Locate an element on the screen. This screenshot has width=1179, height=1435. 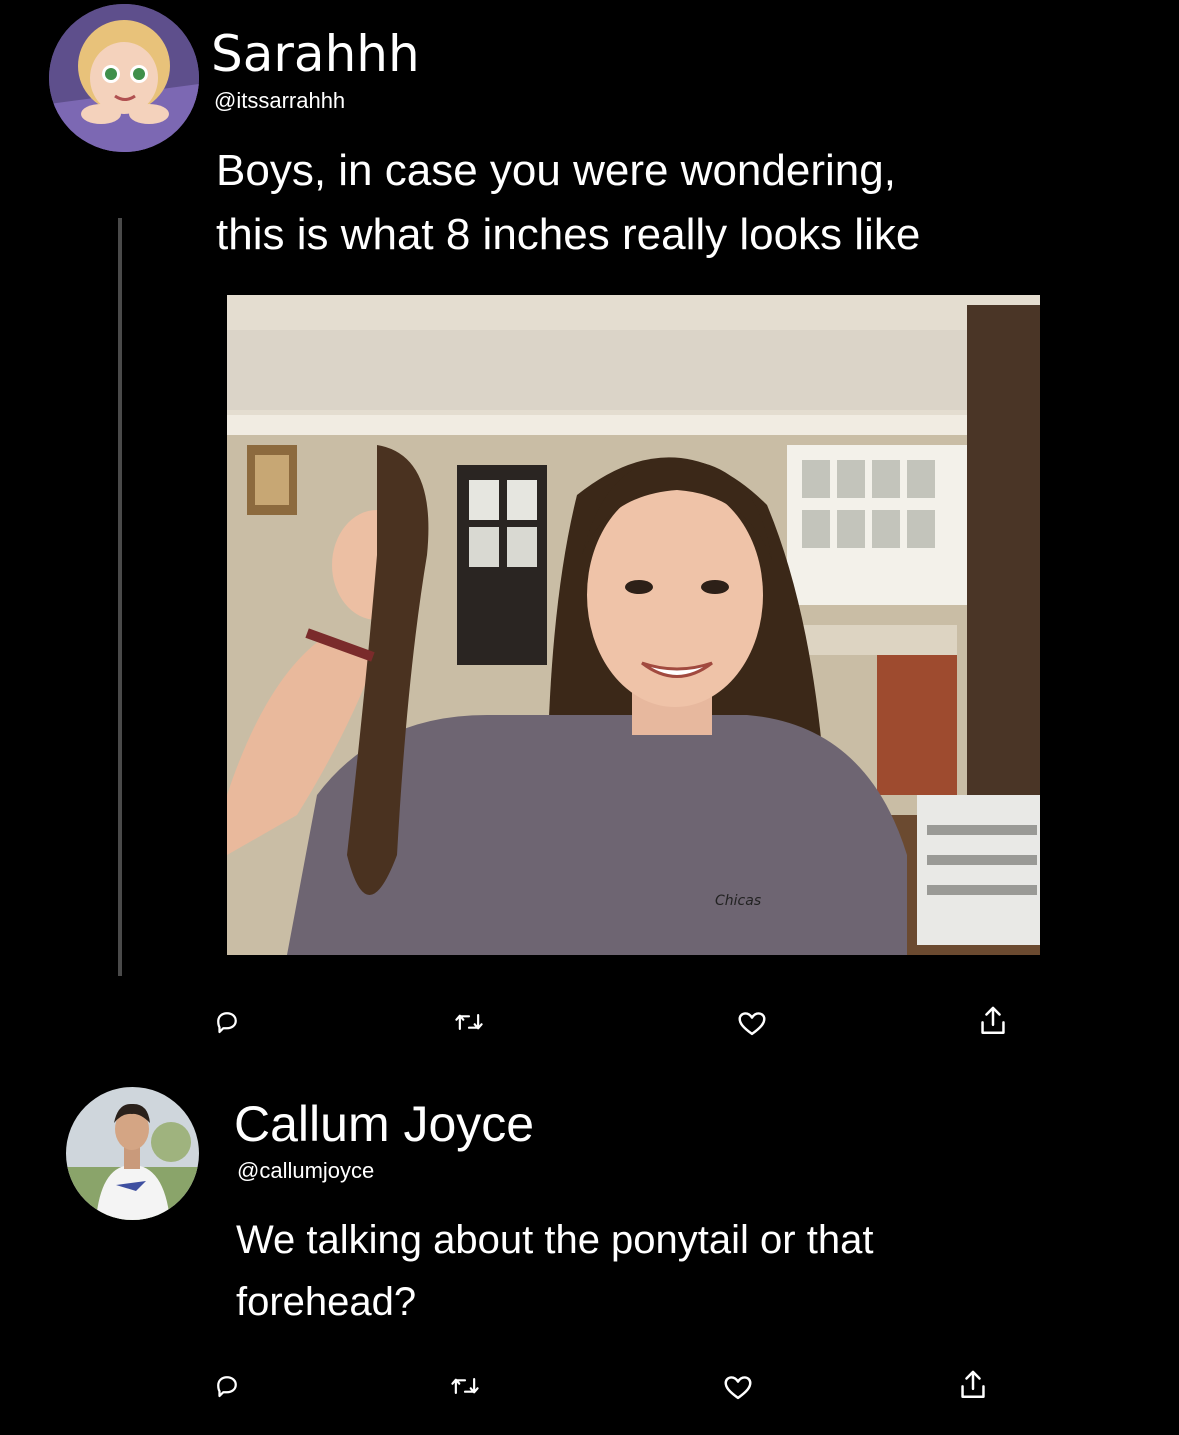
tweet-retweet-button is located at coordinates (469, 1022).